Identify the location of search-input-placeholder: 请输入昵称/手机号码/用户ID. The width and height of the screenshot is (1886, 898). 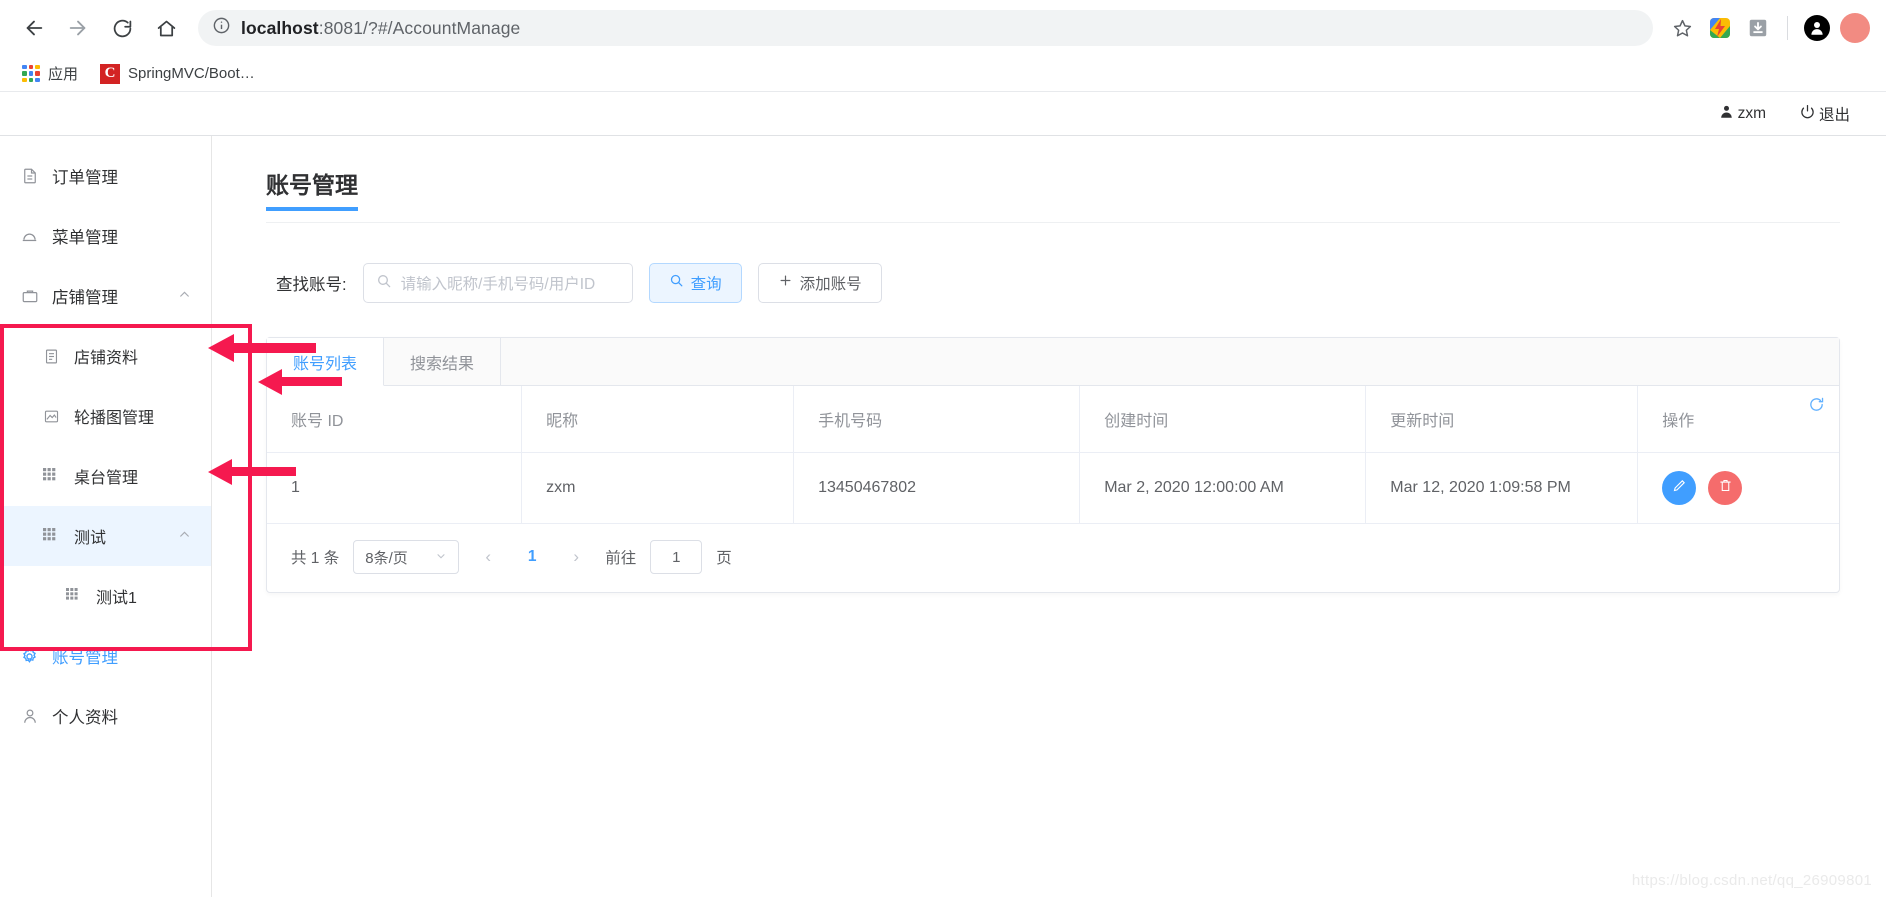
(498, 284).